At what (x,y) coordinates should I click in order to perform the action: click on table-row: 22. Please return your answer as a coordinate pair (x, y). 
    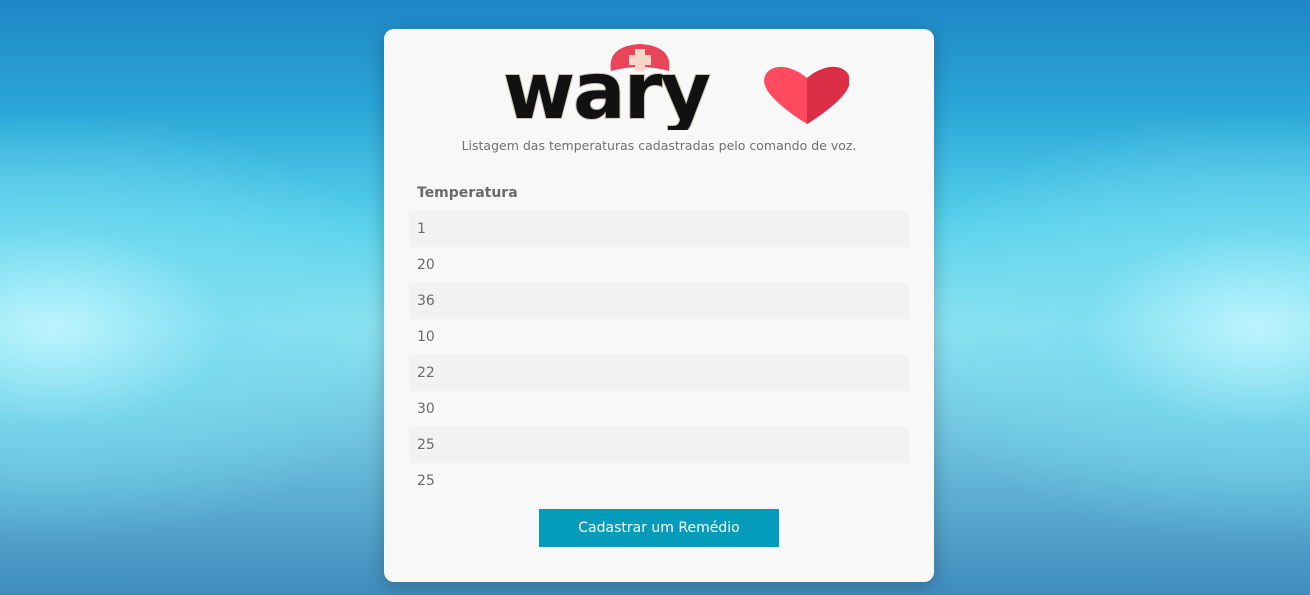
    Looking at the image, I should click on (659, 373).